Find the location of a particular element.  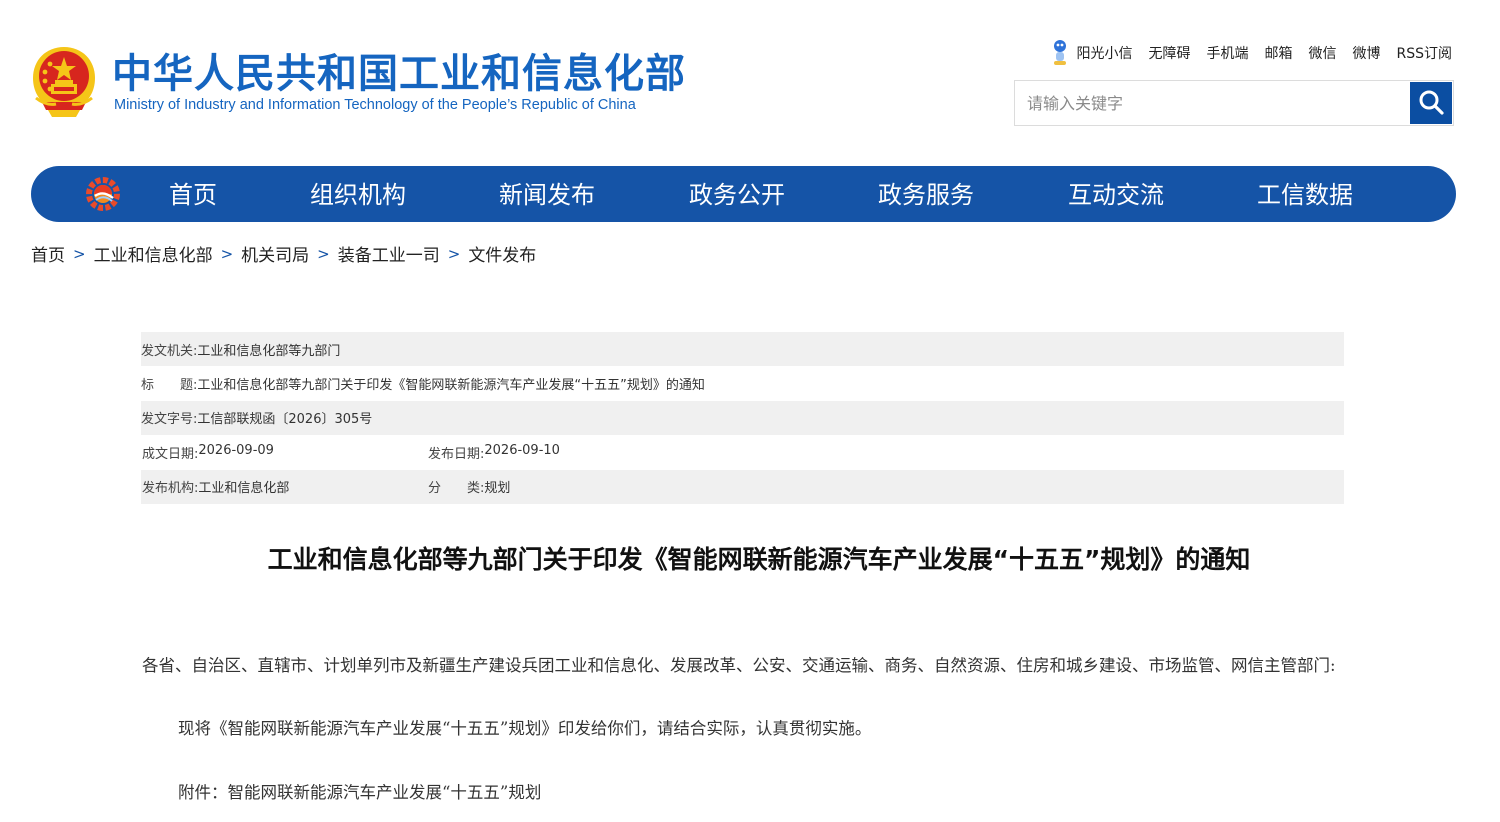

breadcrumb-equipment-dept: 装备工业一司 is located at coordinates (389, 253).